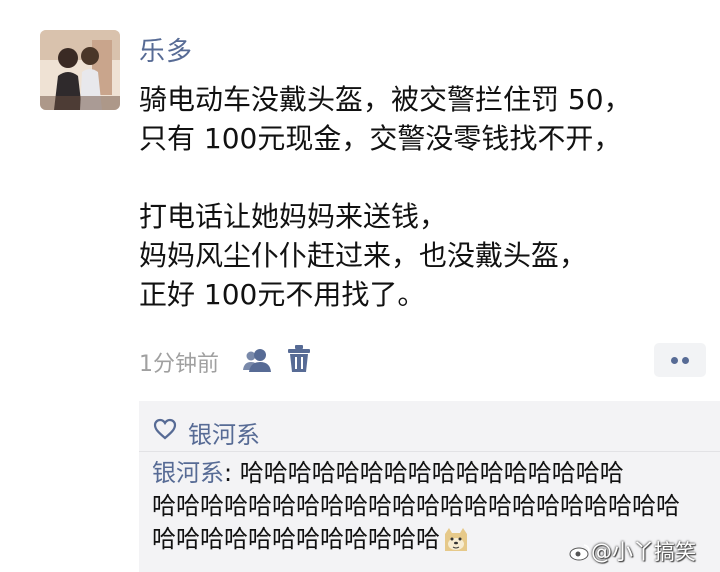 The image size is (720, 572). What do you see at coordinates (299, 359) in the screenshot?
I see `trash-icon` at bounding box center [299, 359].